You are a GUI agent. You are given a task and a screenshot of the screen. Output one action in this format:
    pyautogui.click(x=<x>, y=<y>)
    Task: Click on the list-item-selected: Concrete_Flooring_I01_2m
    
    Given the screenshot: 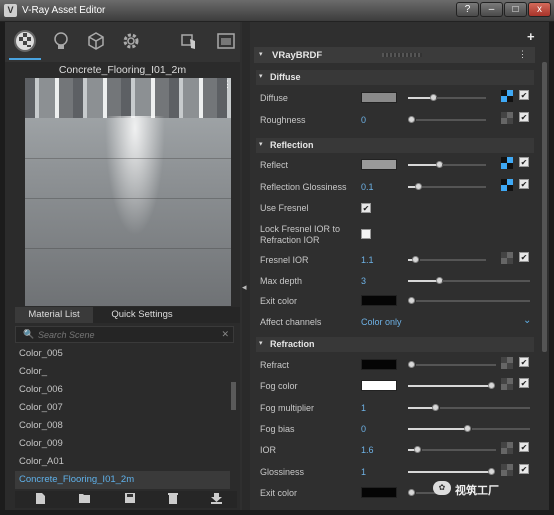 What is the action you would take?
    pyautogui.click(x=122, y=480)
    